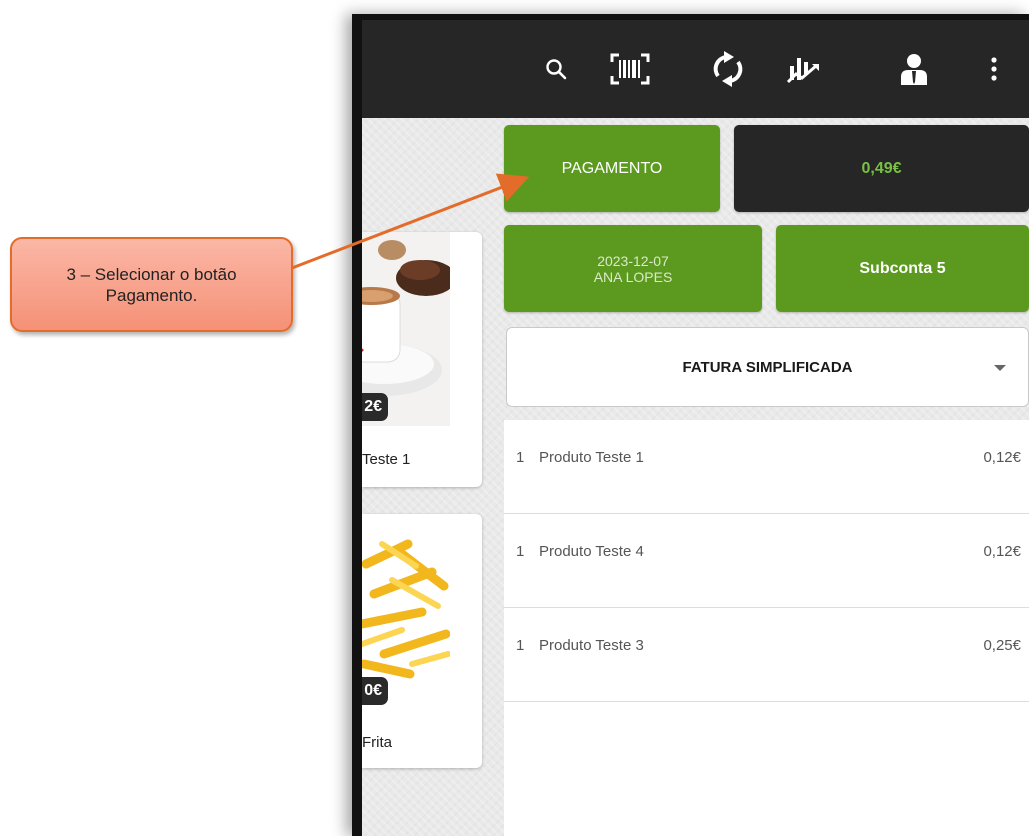 The image size is (1029, 836). I want to click on subaccount-button: Subconta 5, so click(902, 268).